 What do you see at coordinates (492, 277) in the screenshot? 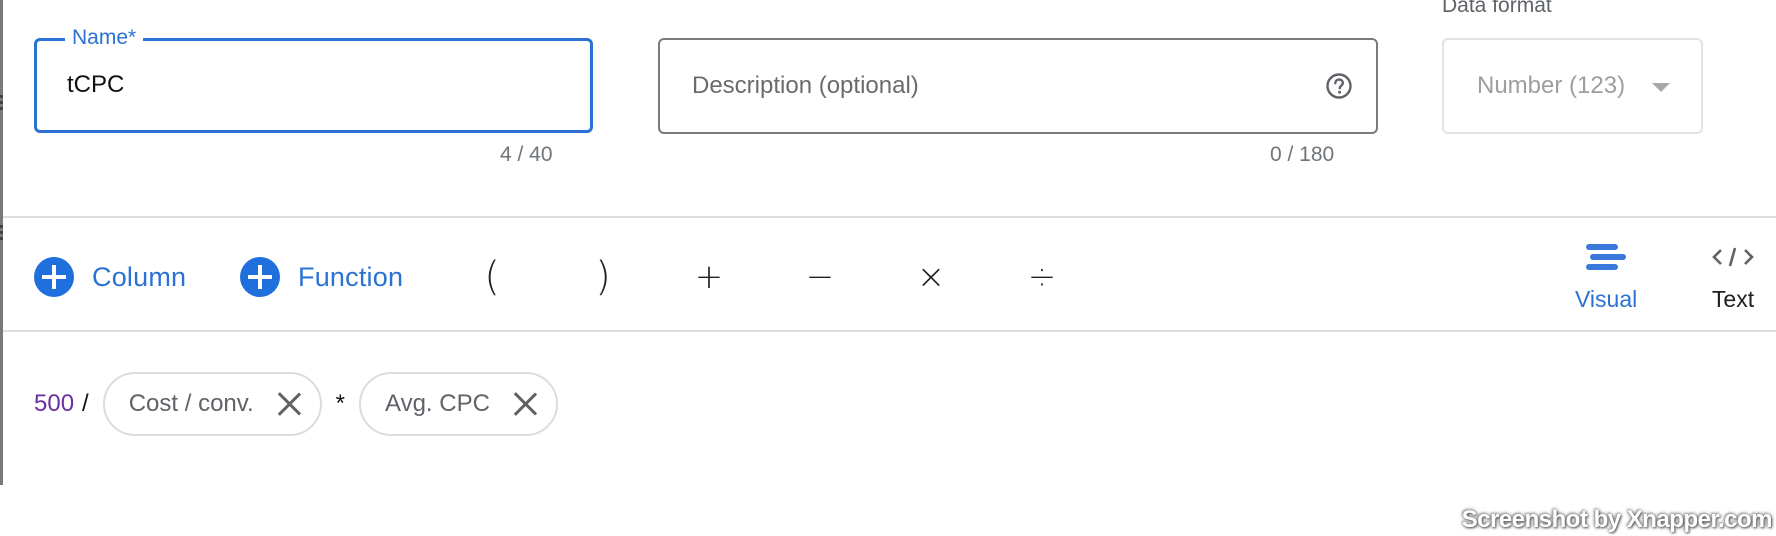
I see `open-paren-button: (` at bounding box center [492, 277].